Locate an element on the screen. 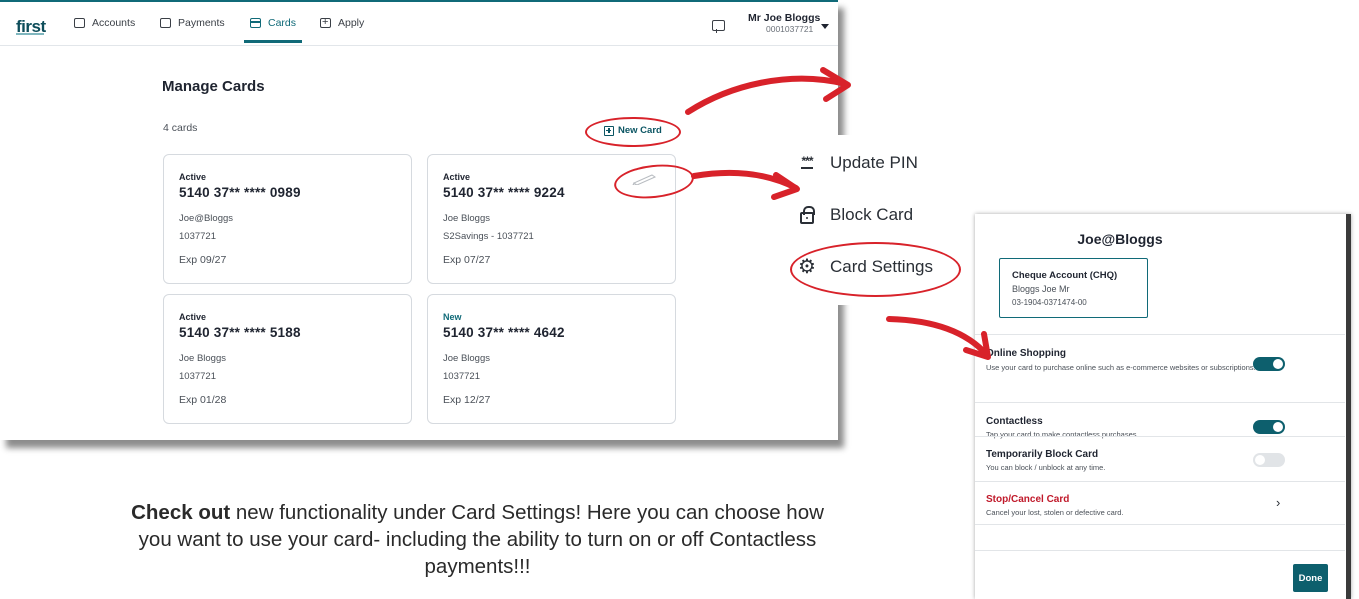 This screenshot has width=1359, height=599. active-tab-indicator is located at coordinates (273, 41).